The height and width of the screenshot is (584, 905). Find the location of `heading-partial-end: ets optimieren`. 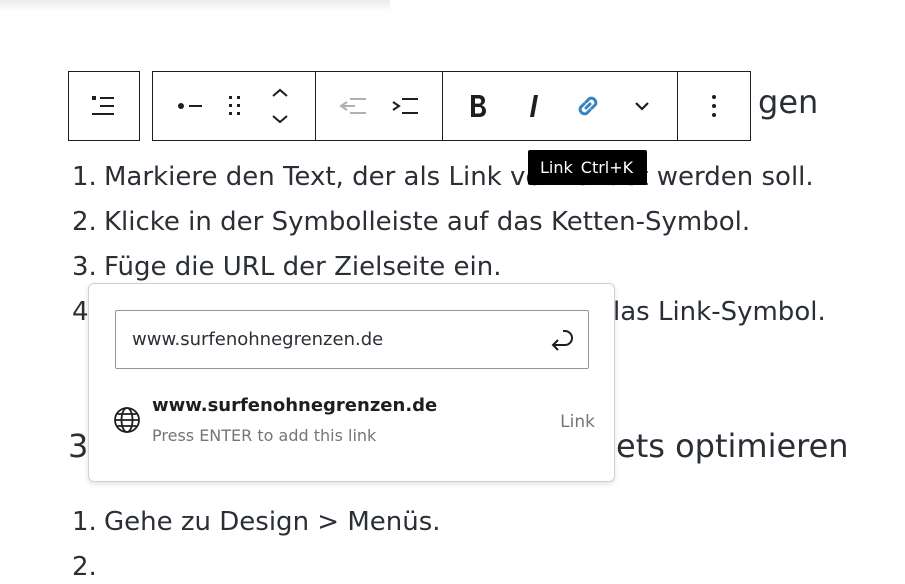

heading-partial-end: ets optimieren is located at coordinates (732, 446).